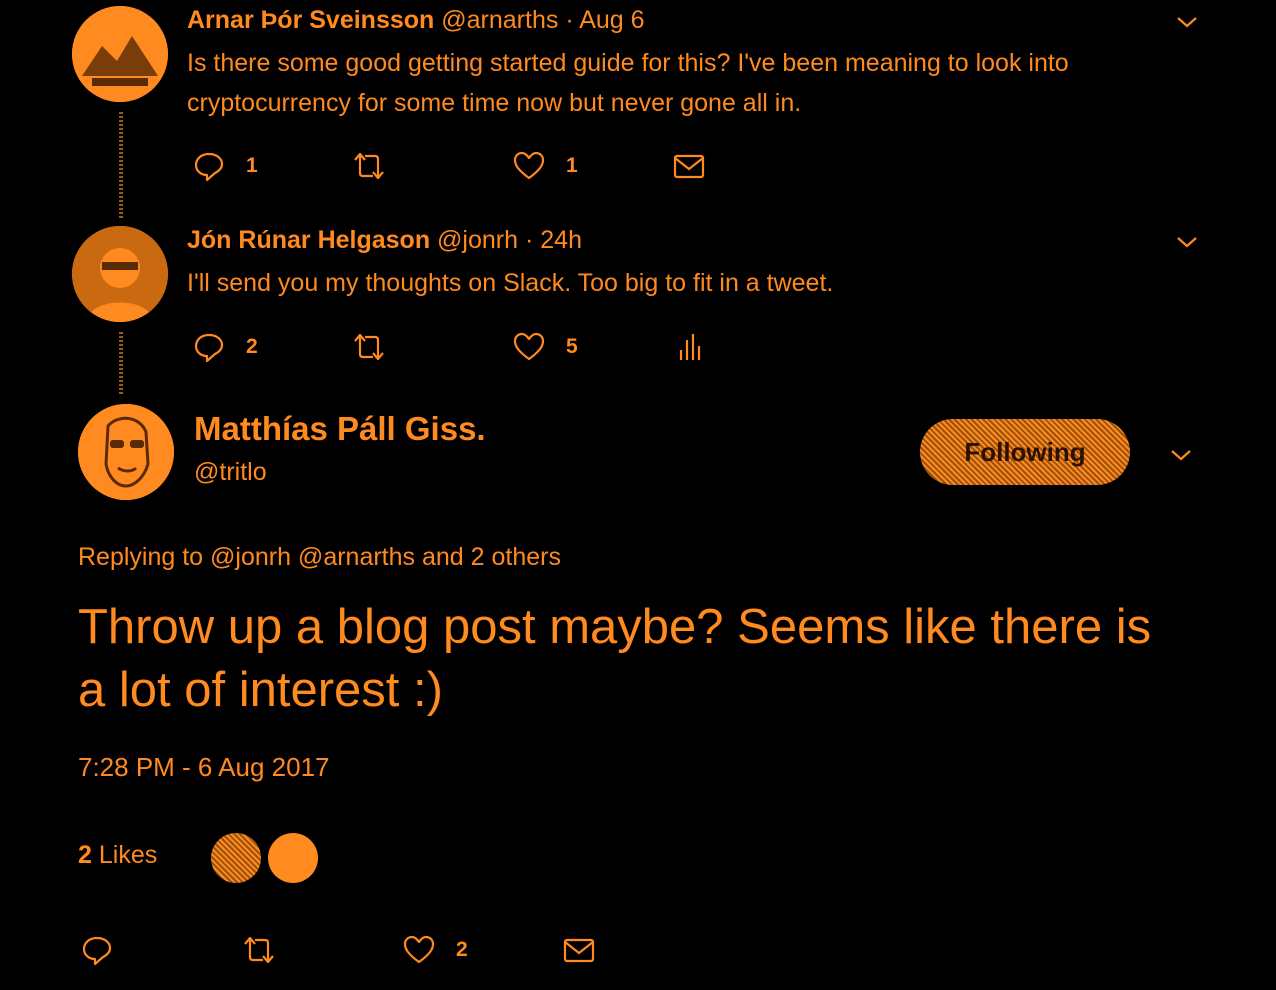  I want to click on analytics-button, so click(689, 347).